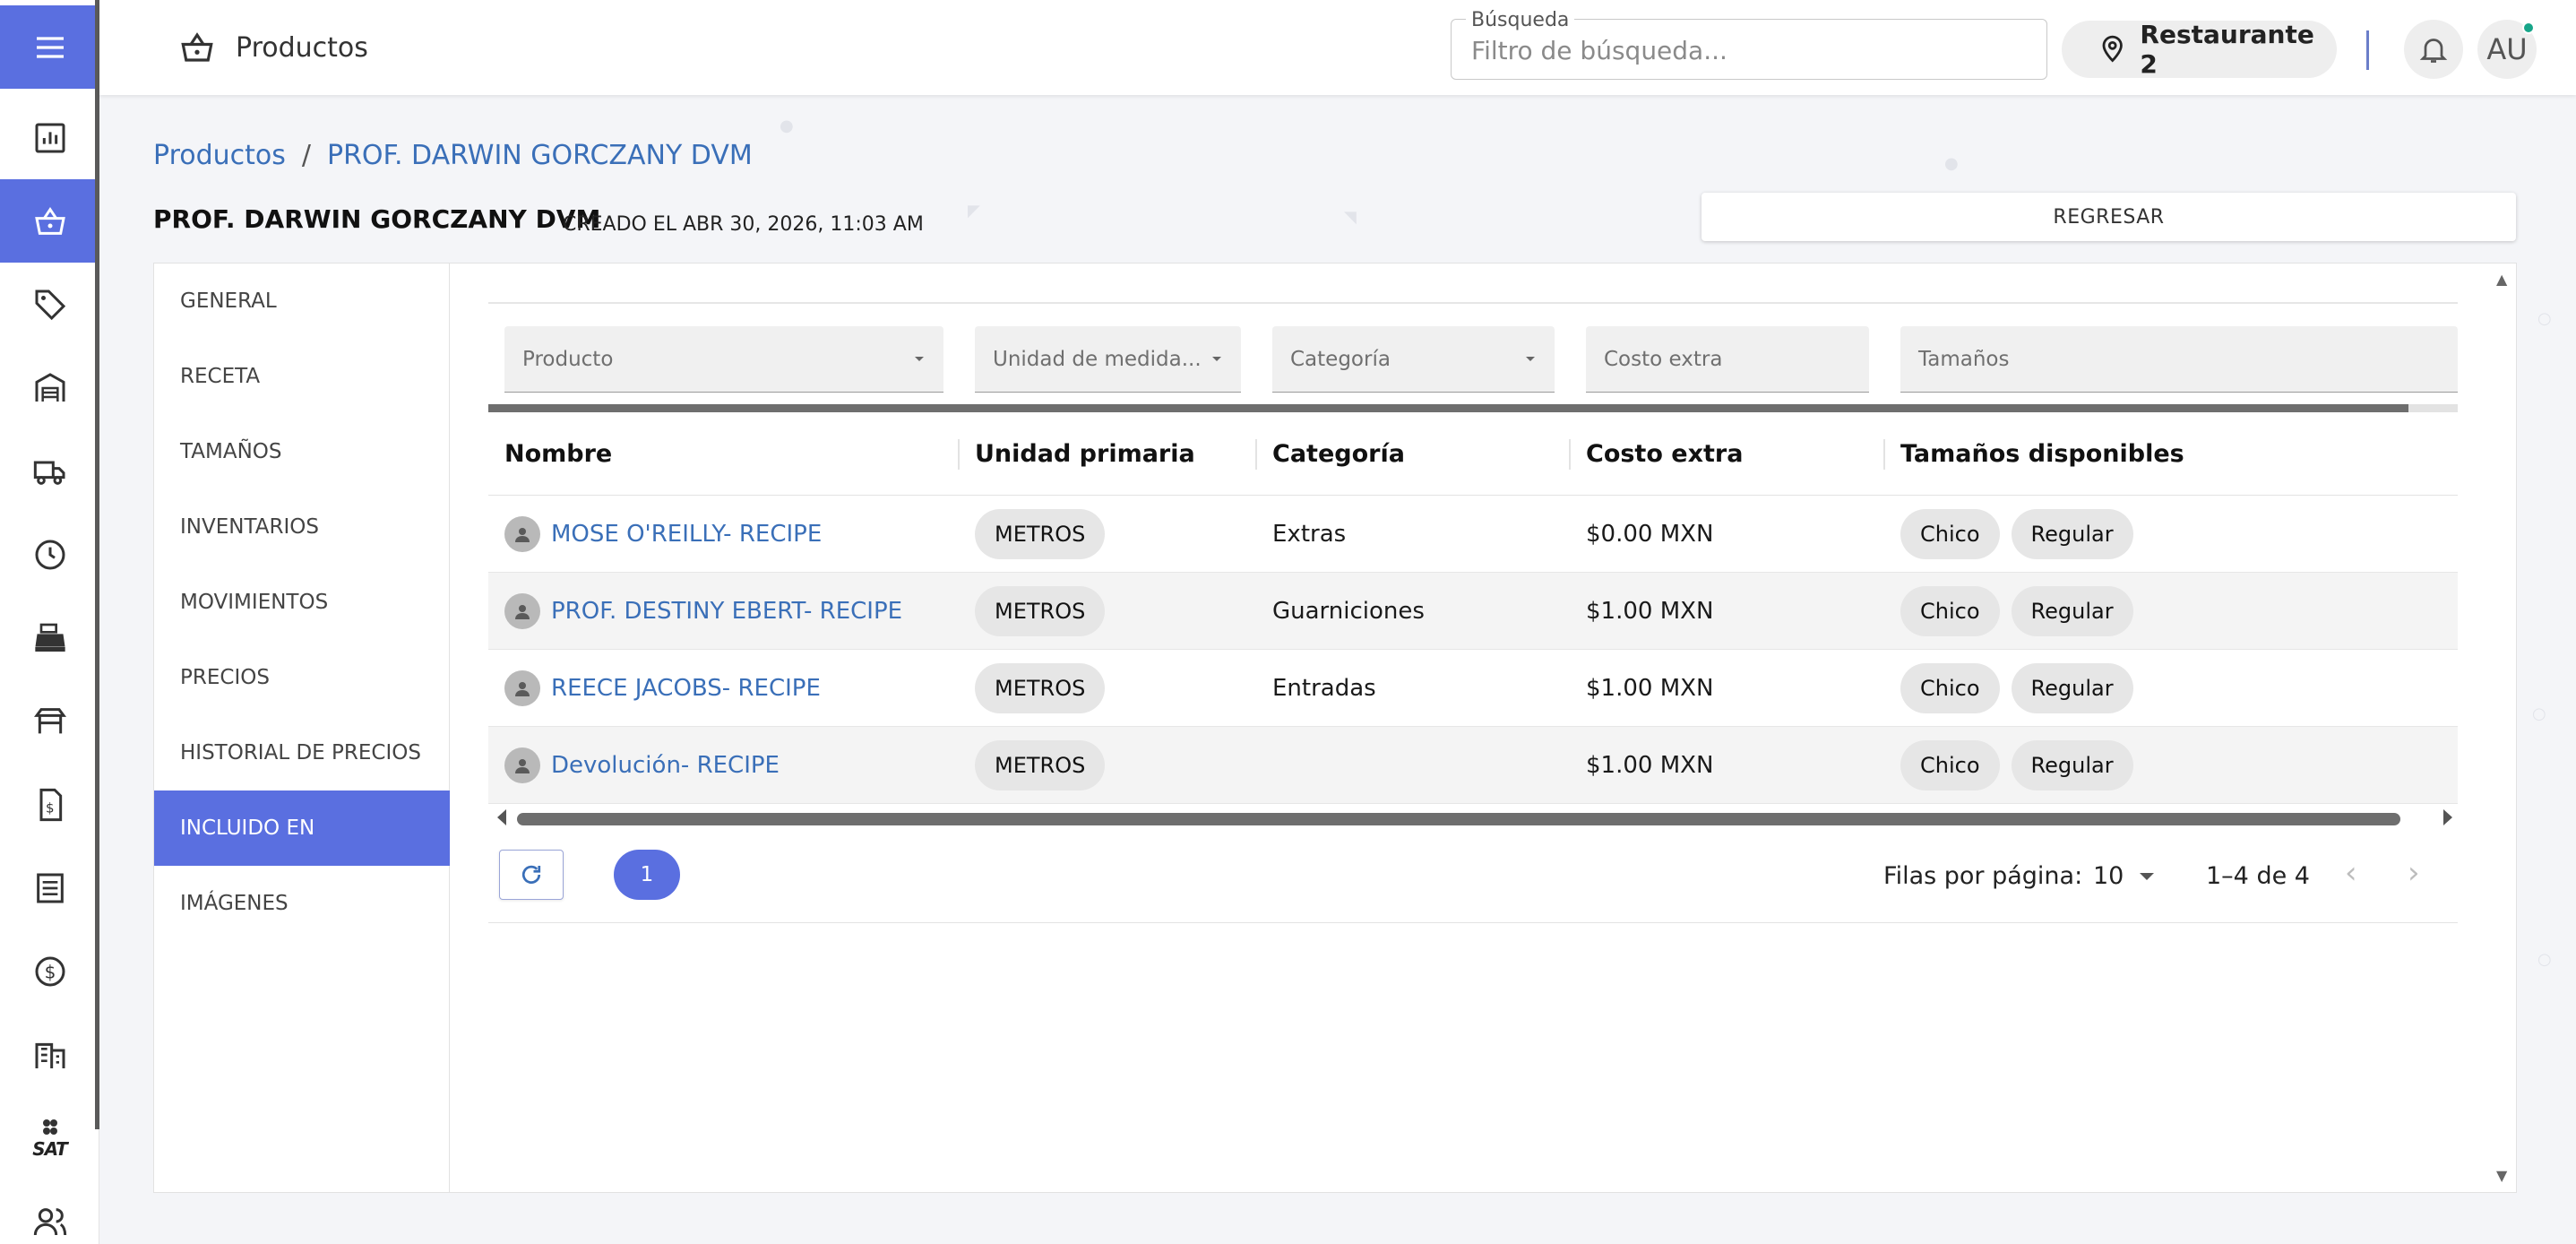 This screenshot has width=2576, height=1244. What do you see at coordinates (2108, 876) in the screenshot?
I see `rows-per-page-value: 10` at bounding box center [2108, 876].